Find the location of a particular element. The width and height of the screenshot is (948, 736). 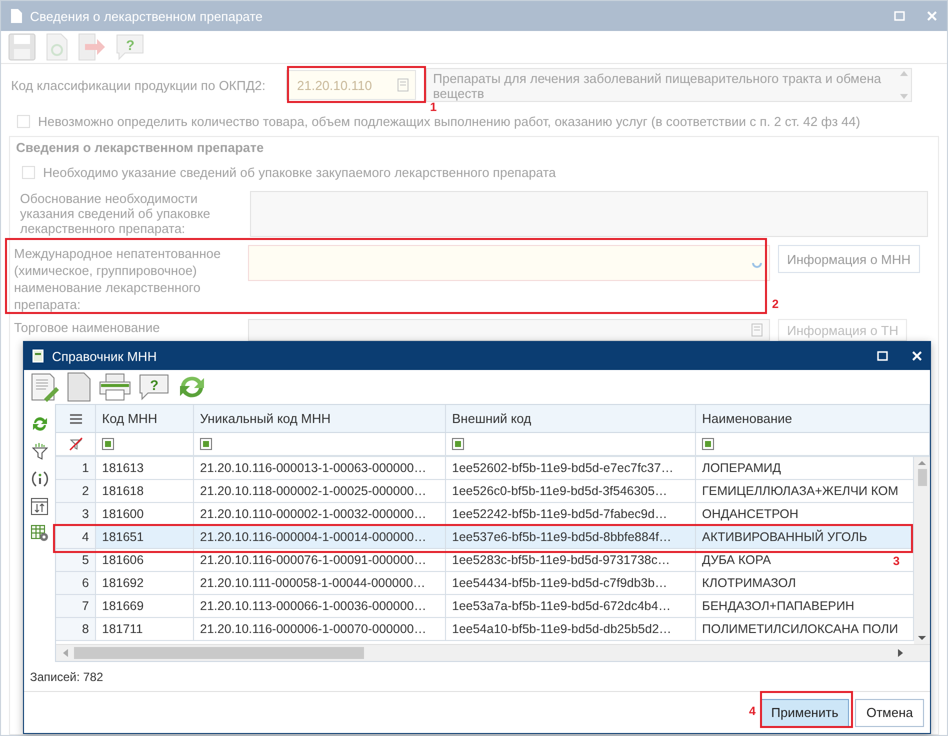

section-title: Сведения о лекарственном препарате is located at coordinates (140, 147).